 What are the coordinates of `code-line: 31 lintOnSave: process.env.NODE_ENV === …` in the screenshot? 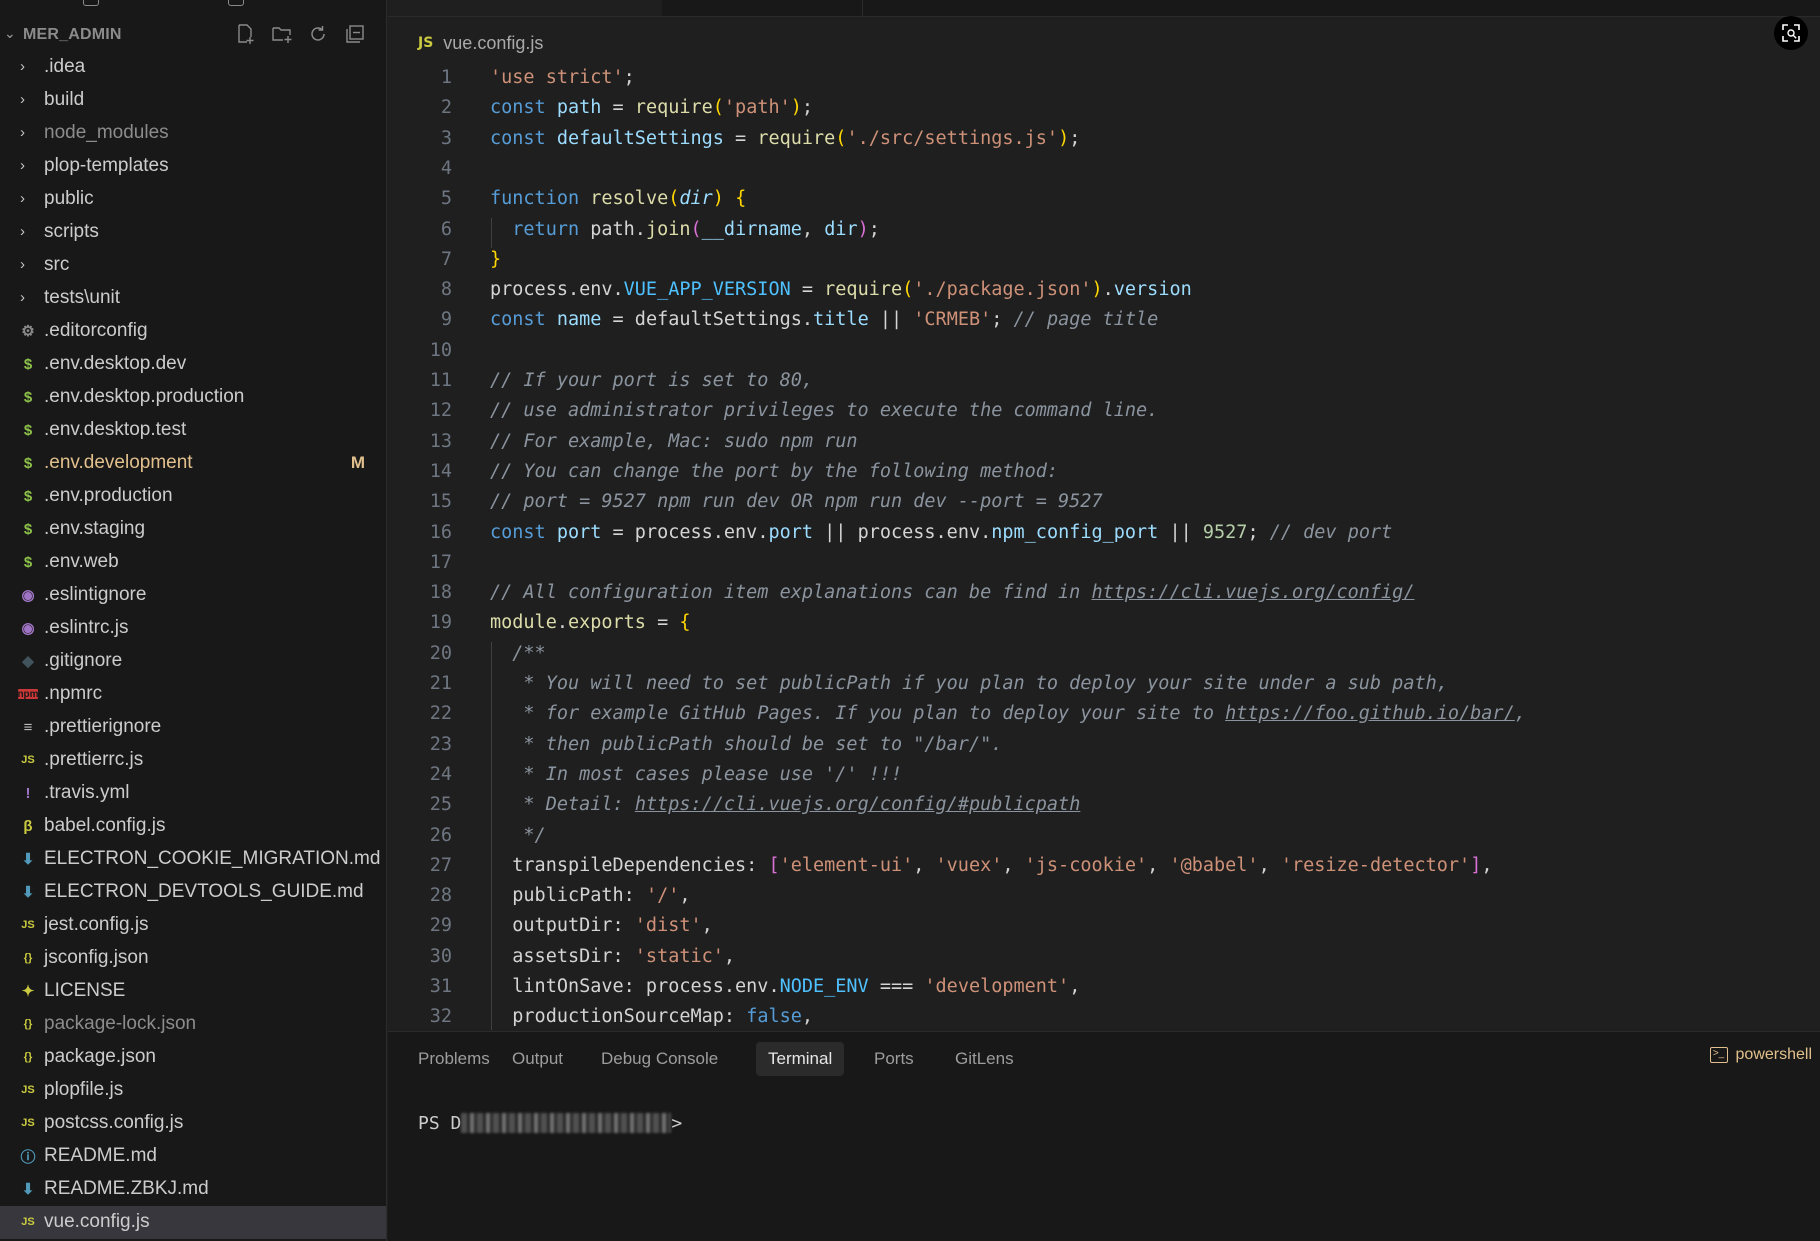 It's located at (1104, 987).